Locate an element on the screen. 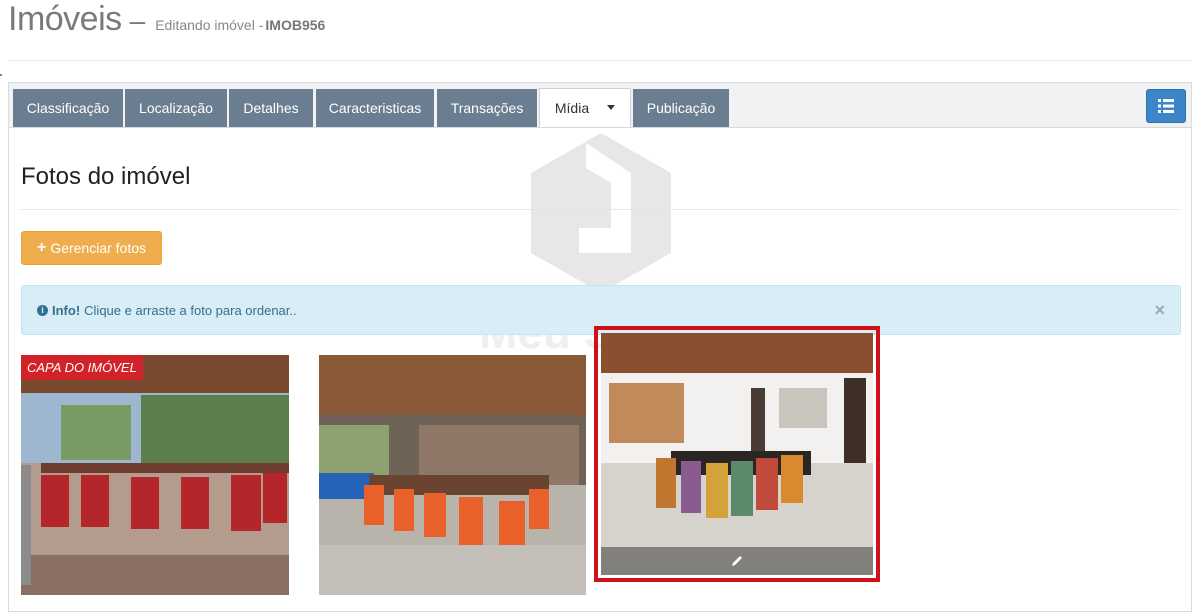 The image size is (1200, 612). tab-label: Publicação is located at coordinates (681, 108).